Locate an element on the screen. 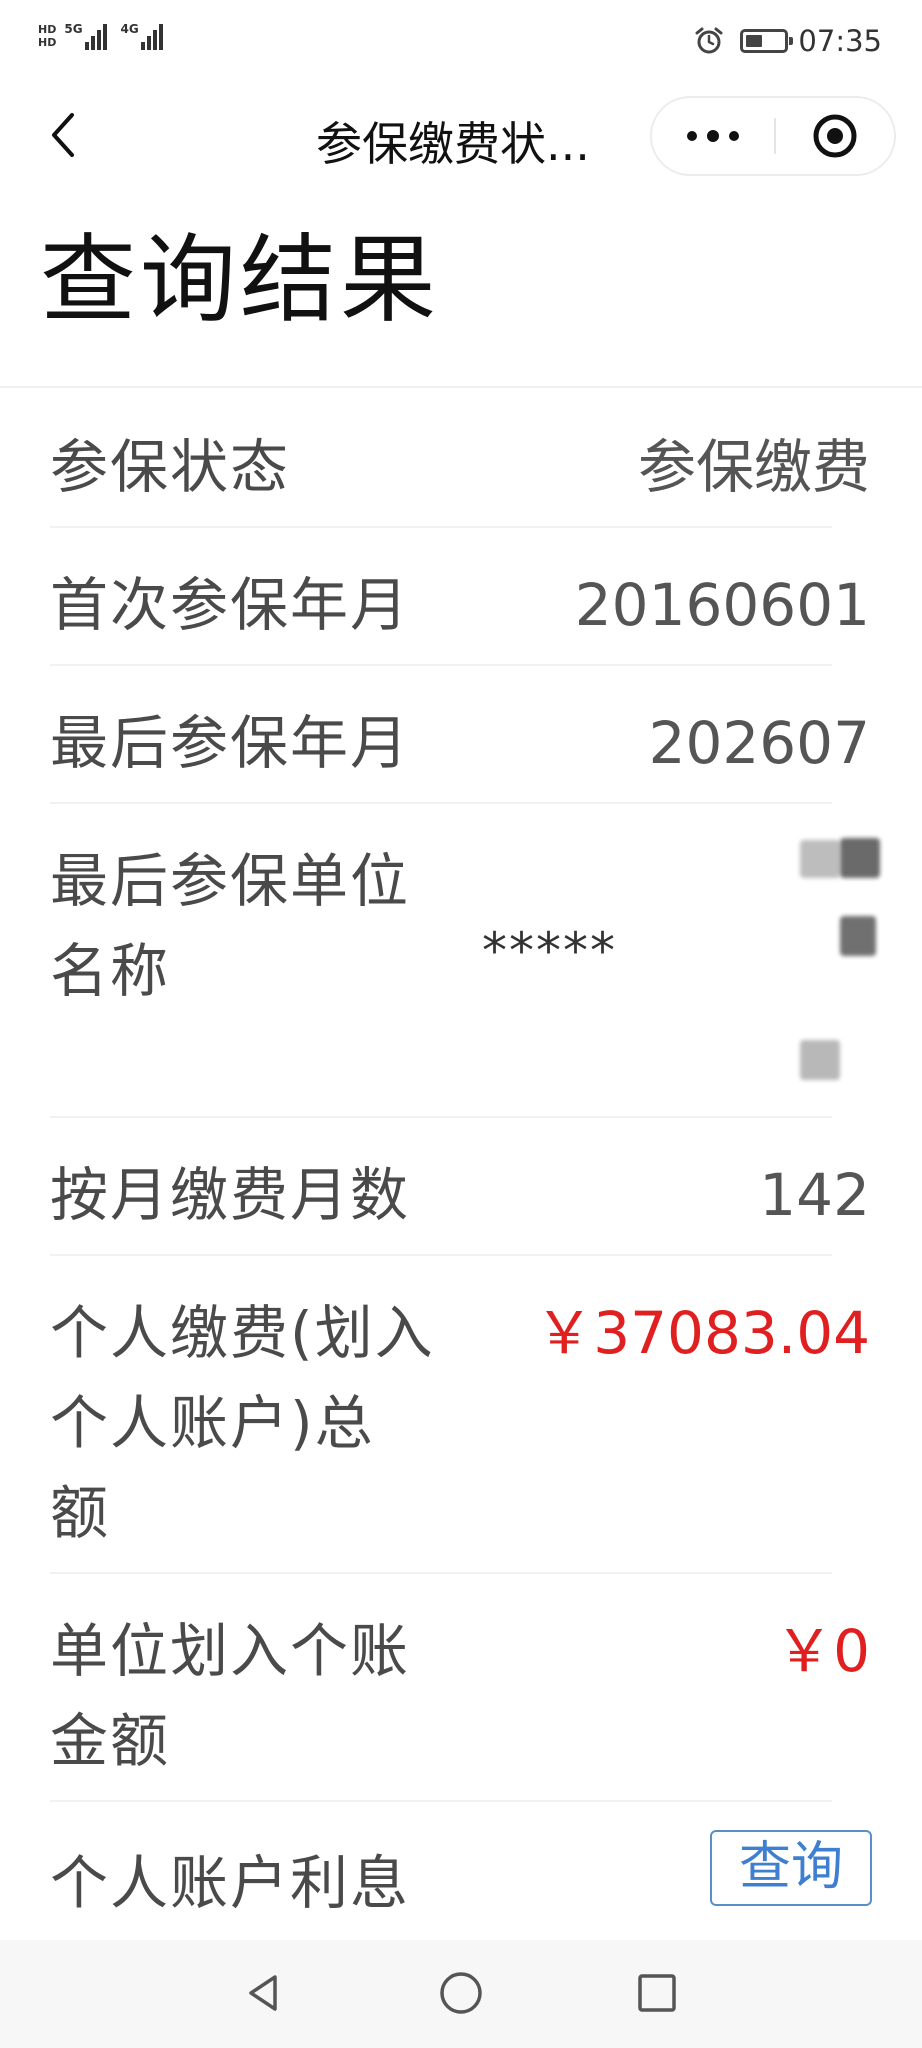 The height and width of the screenshot is (2048, 922). mini-program-capsule is located at coordinates (773, 136).